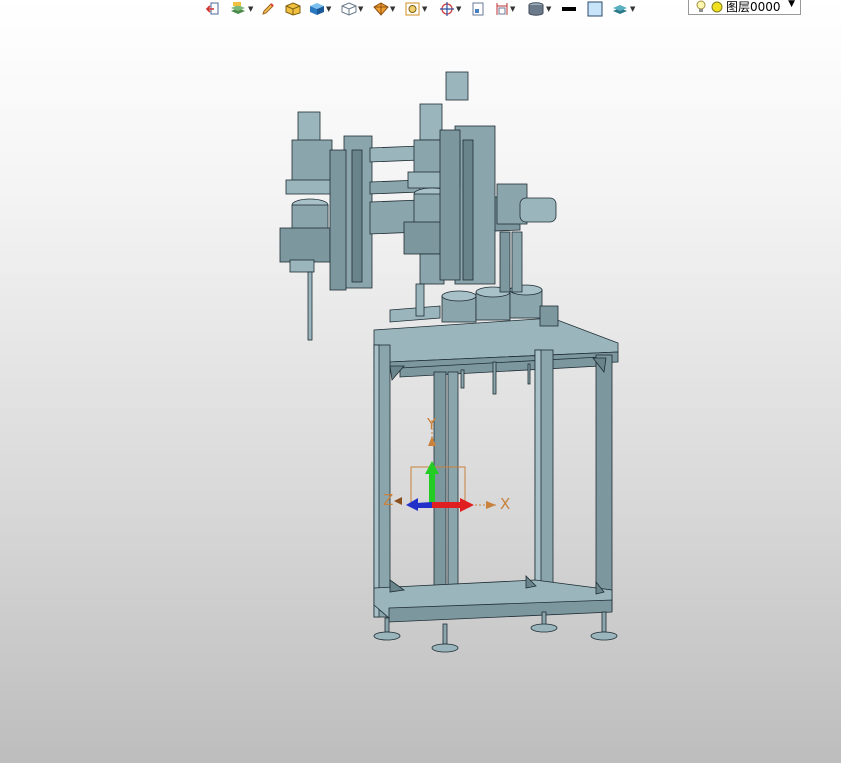  I want to click on section-view-button: ▼, so click(388, 9).